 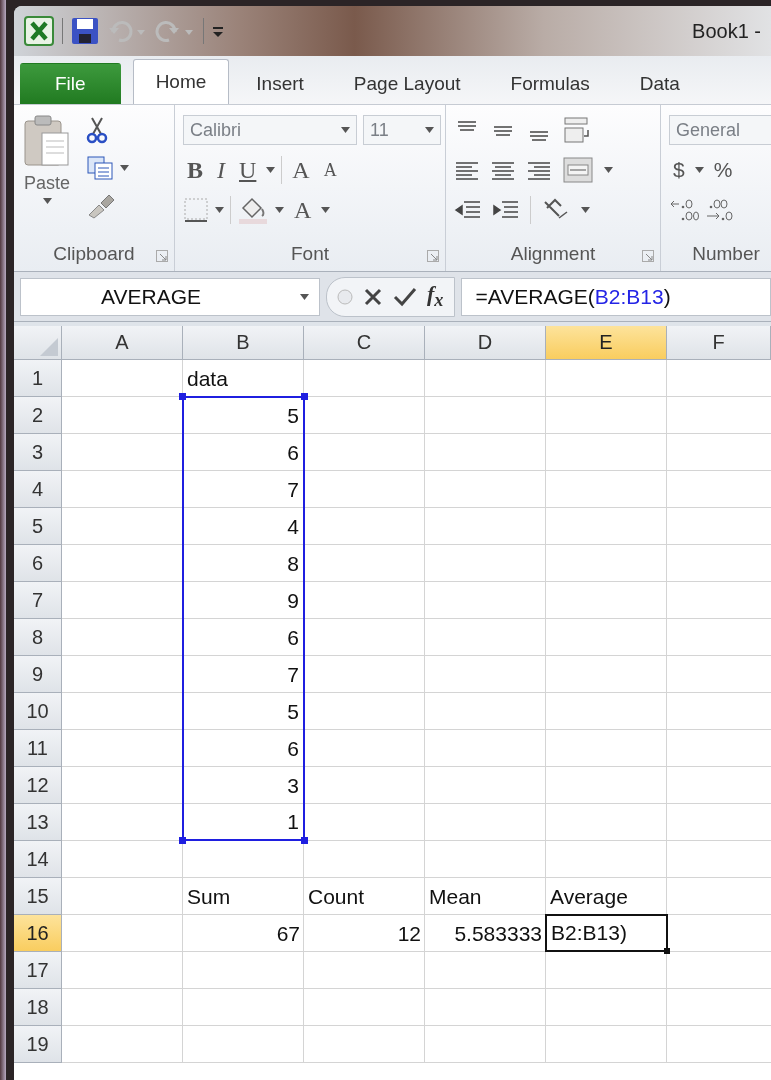 What do you see at coordinates (207, 378) in the screenshot?
I see `table-cell-text: data` at bounding box center [207, 378].